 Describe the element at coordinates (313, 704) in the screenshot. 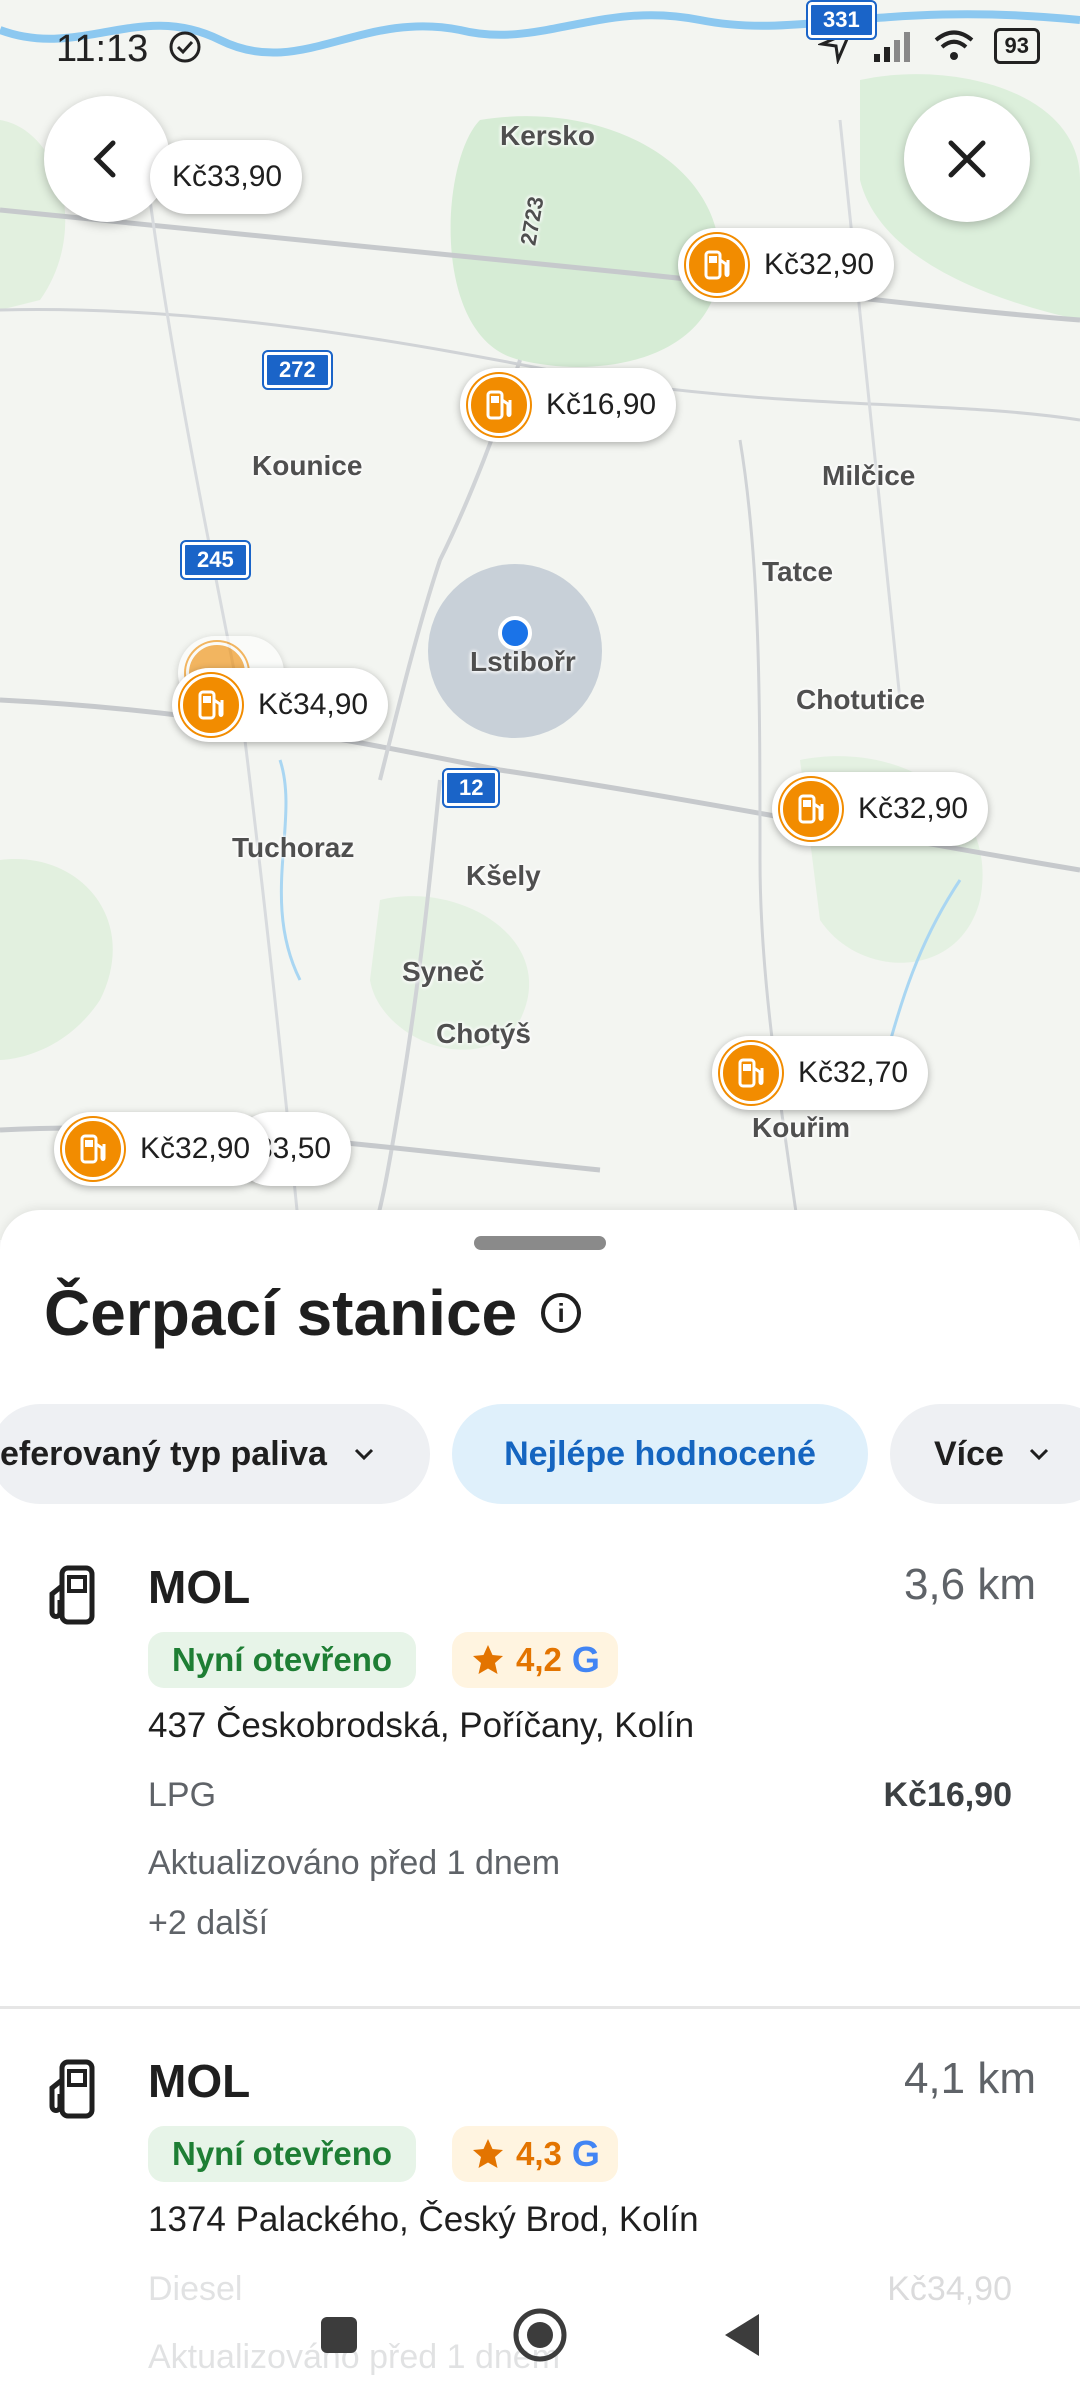

I see `pin-price: Kč34,90` at that location.